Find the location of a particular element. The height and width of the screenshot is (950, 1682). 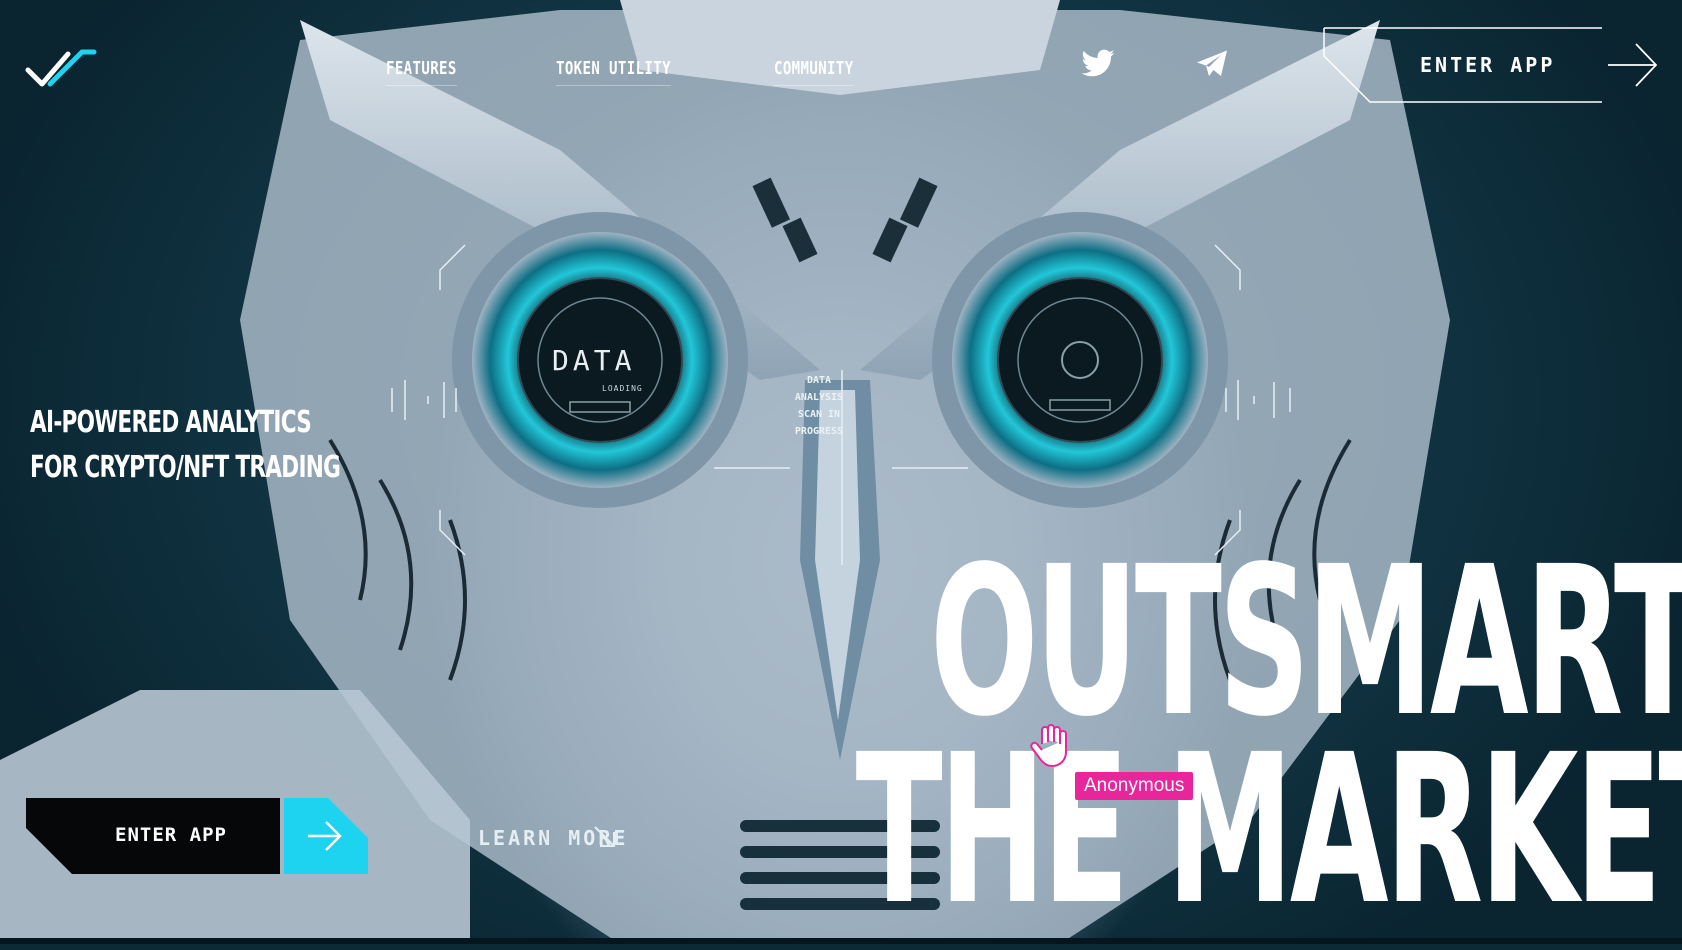

twitter-icon is located at coordinates (1098, 64).